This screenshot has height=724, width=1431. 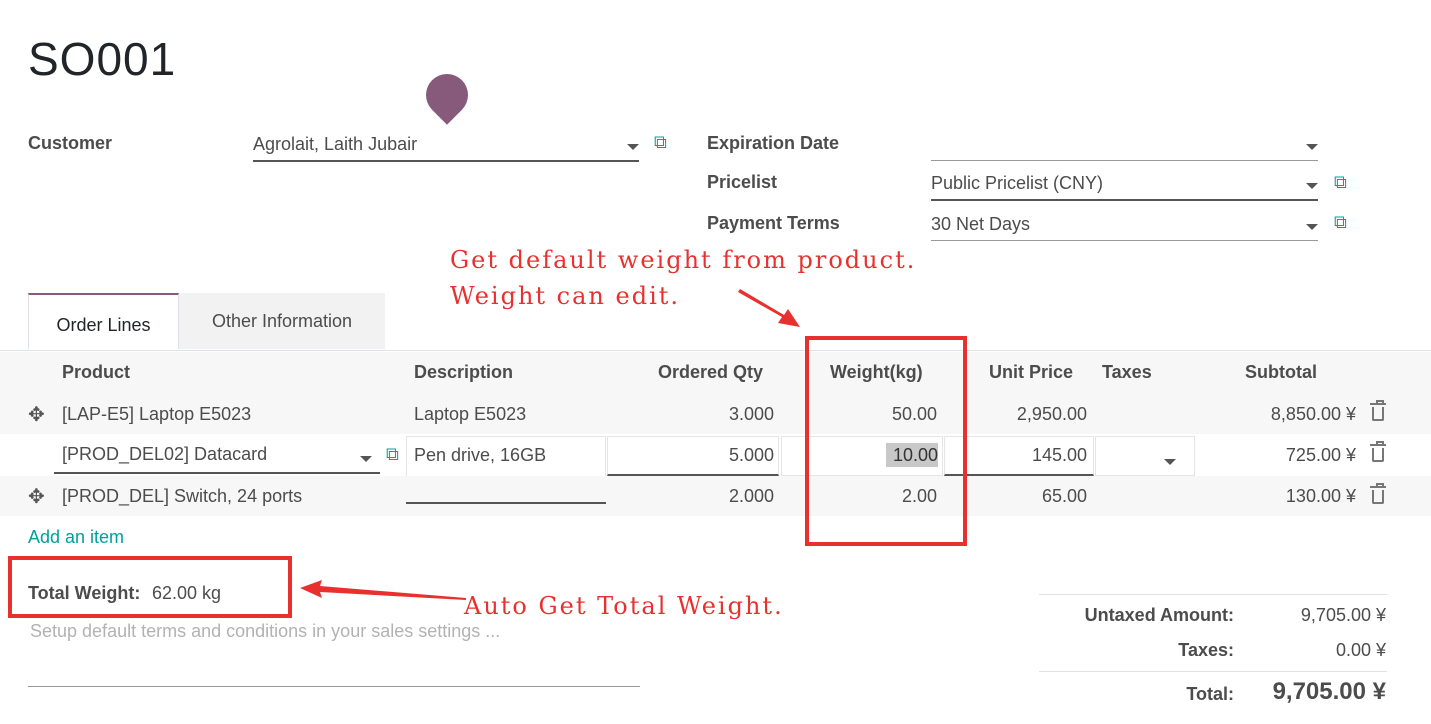 What do you see at coordinates (165, 454) in the screenshot?
I see `row-product: [PROD_DEL02] Datacard` at bounding box center [165, 454].